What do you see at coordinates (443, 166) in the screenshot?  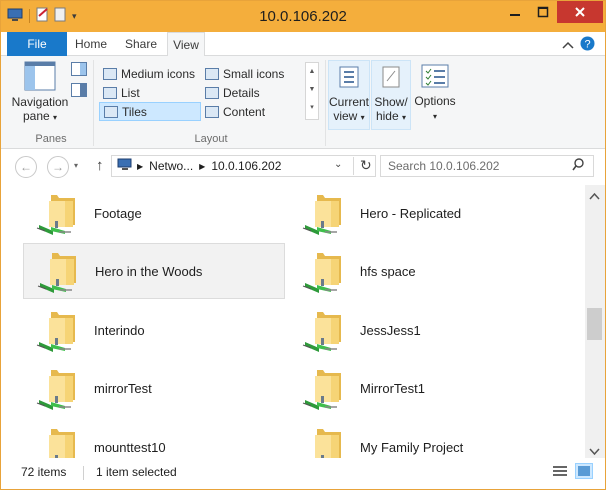 I see `search-input: Search 10.0.106.202` at bounding box center [443, 166].